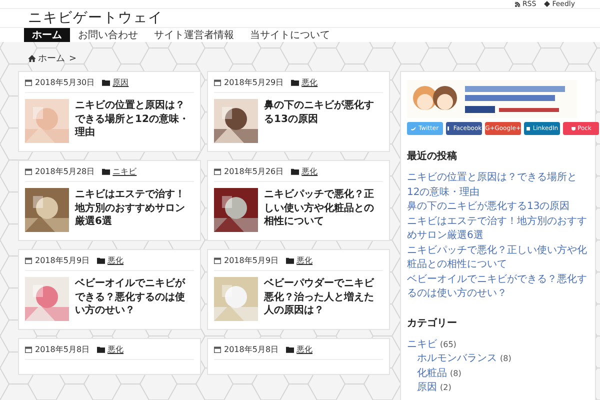 The height and width of the screenshot is (400, 600). I want to click on nav-item: 当サイトについて, so click(290, 35).